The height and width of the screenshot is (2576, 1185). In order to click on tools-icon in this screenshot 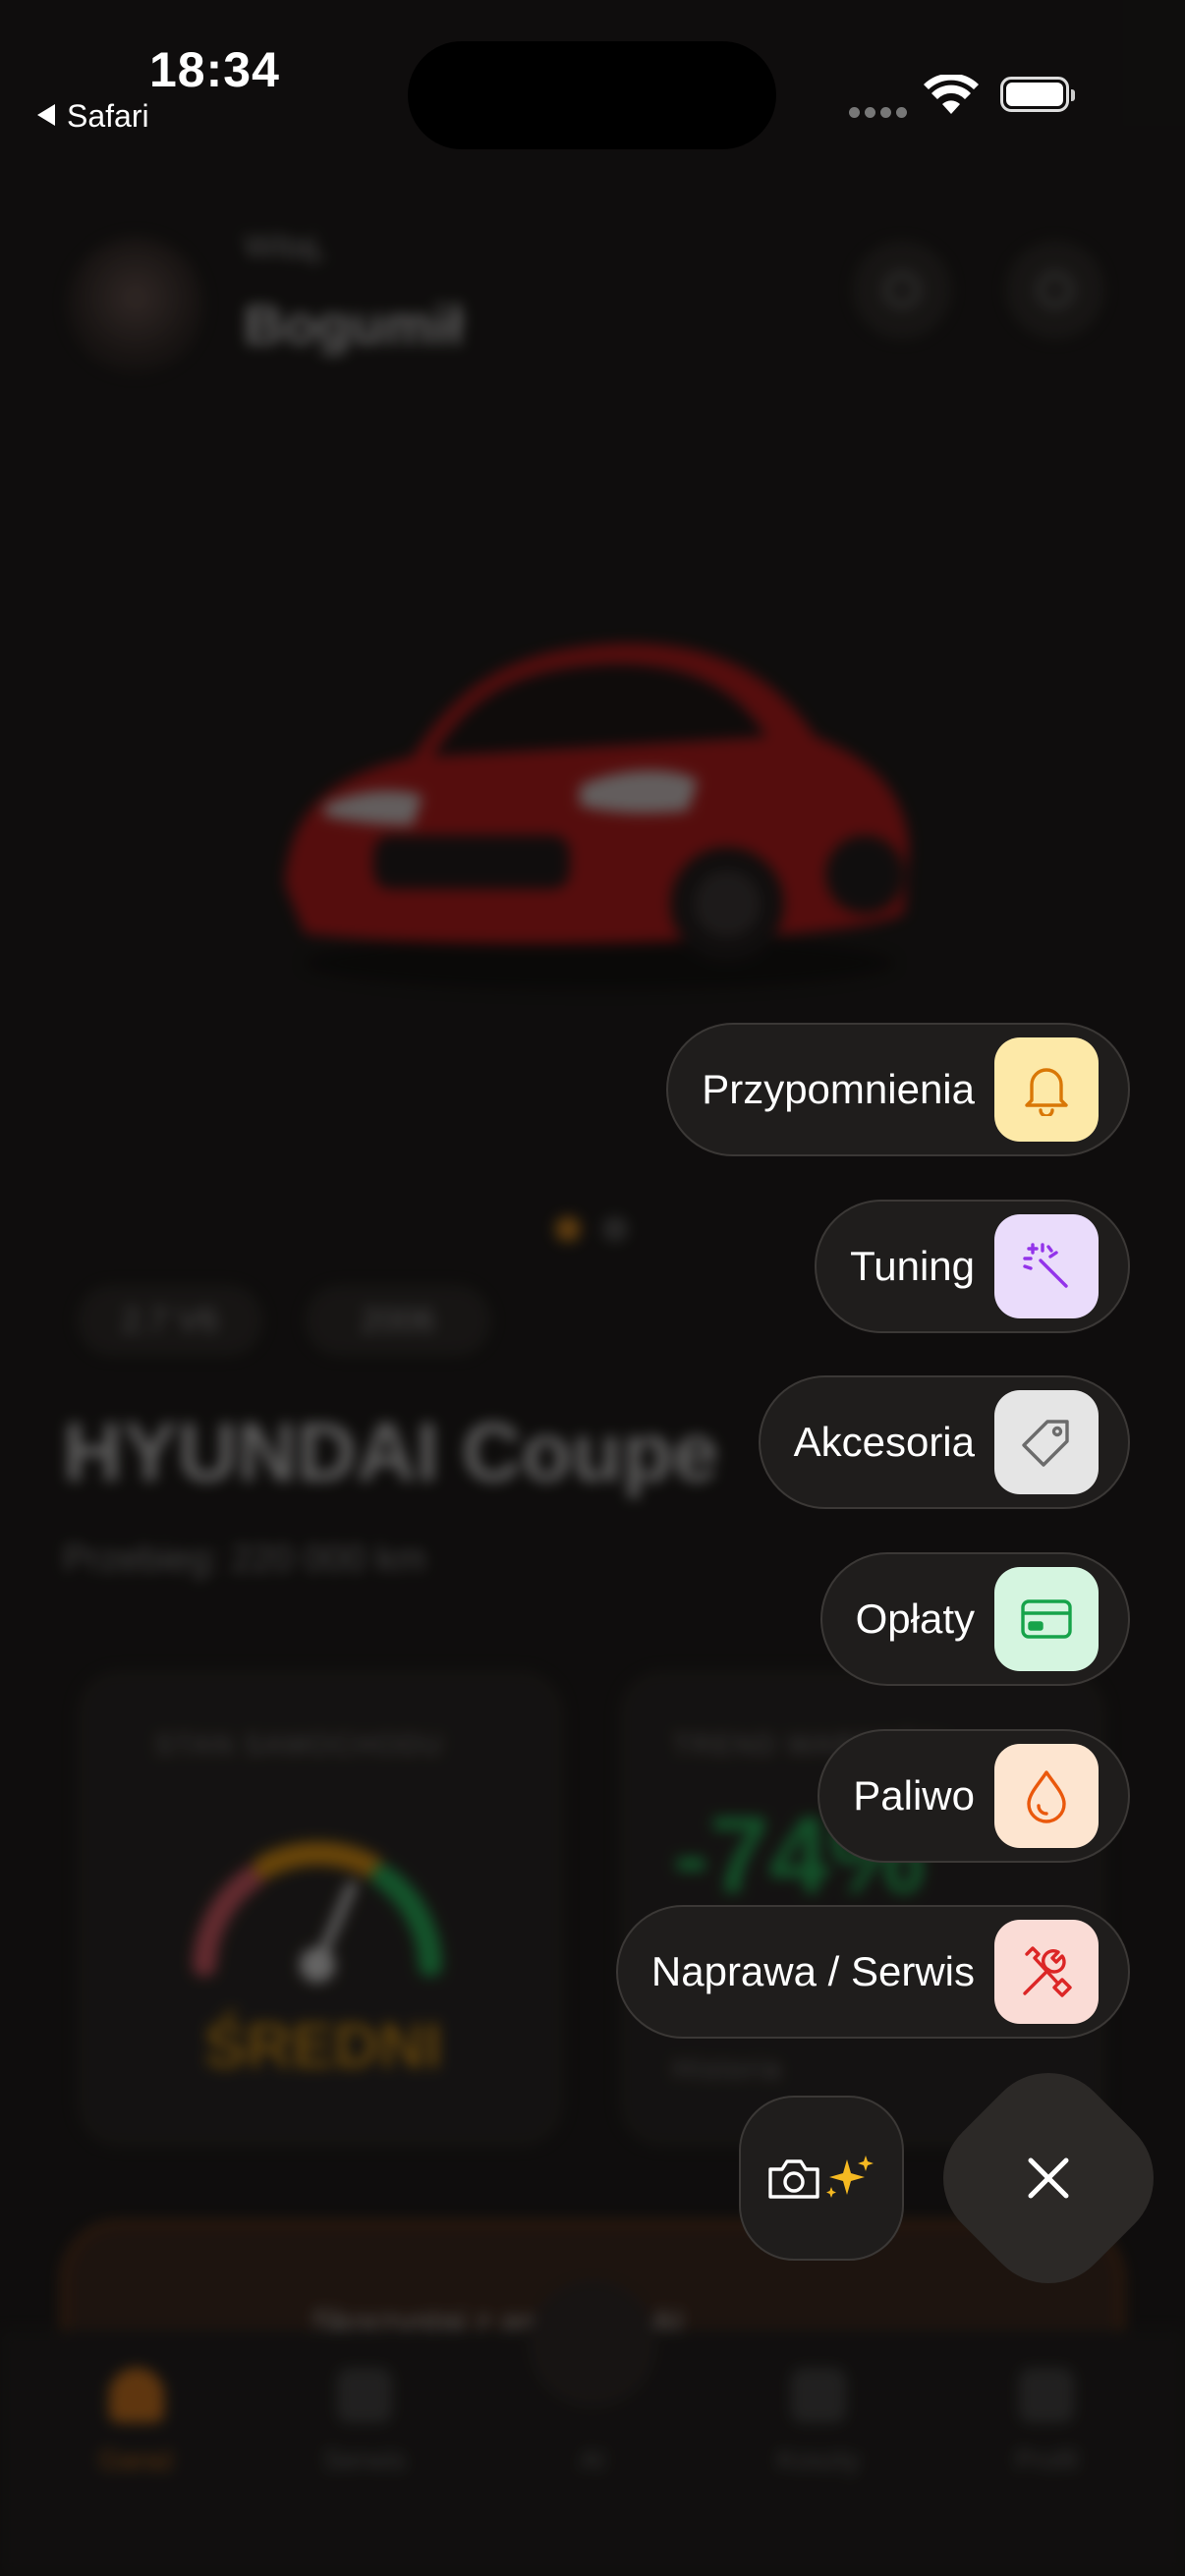, I will do `click(1046, 1972)`.